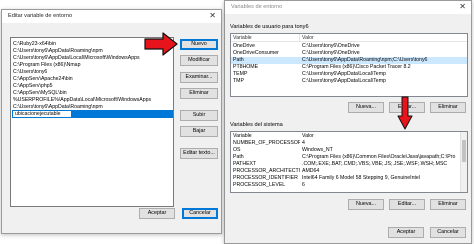  Describe the element at coordinates (111, 16) in the screenshot. I see `edit-titlebar: Editar variable de entorno ✕` at that location.